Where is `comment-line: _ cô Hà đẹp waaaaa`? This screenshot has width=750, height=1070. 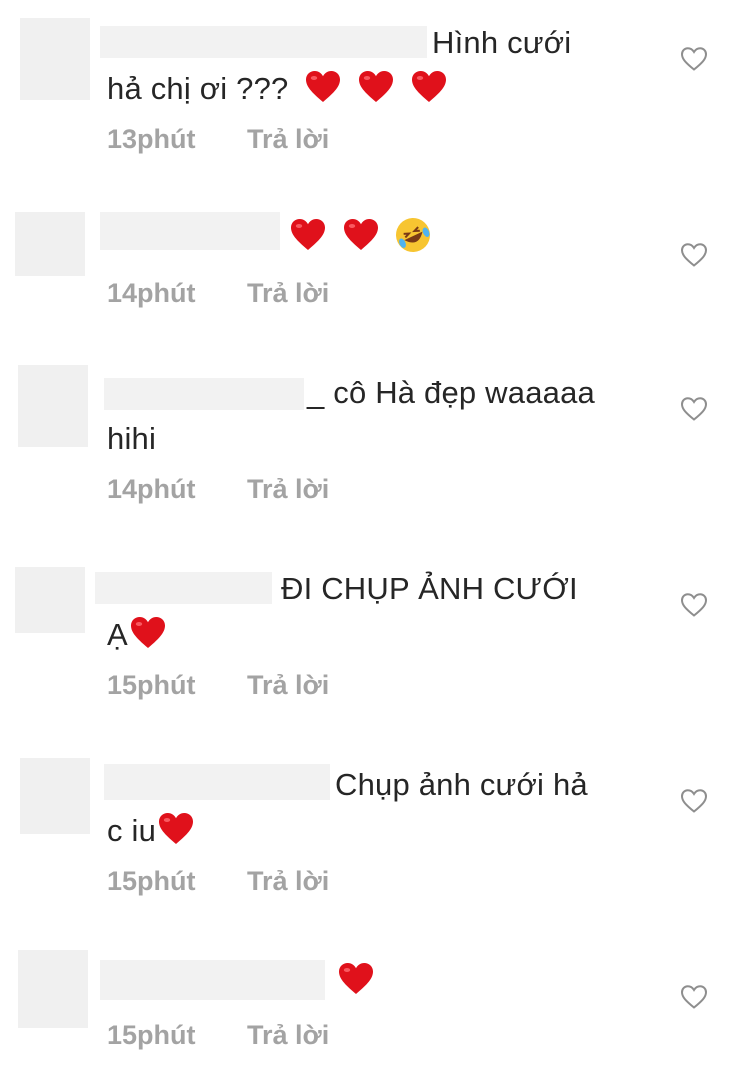
comment-line: _ cô Hà đẹp waaaaa is located at coordinates (451, 392).